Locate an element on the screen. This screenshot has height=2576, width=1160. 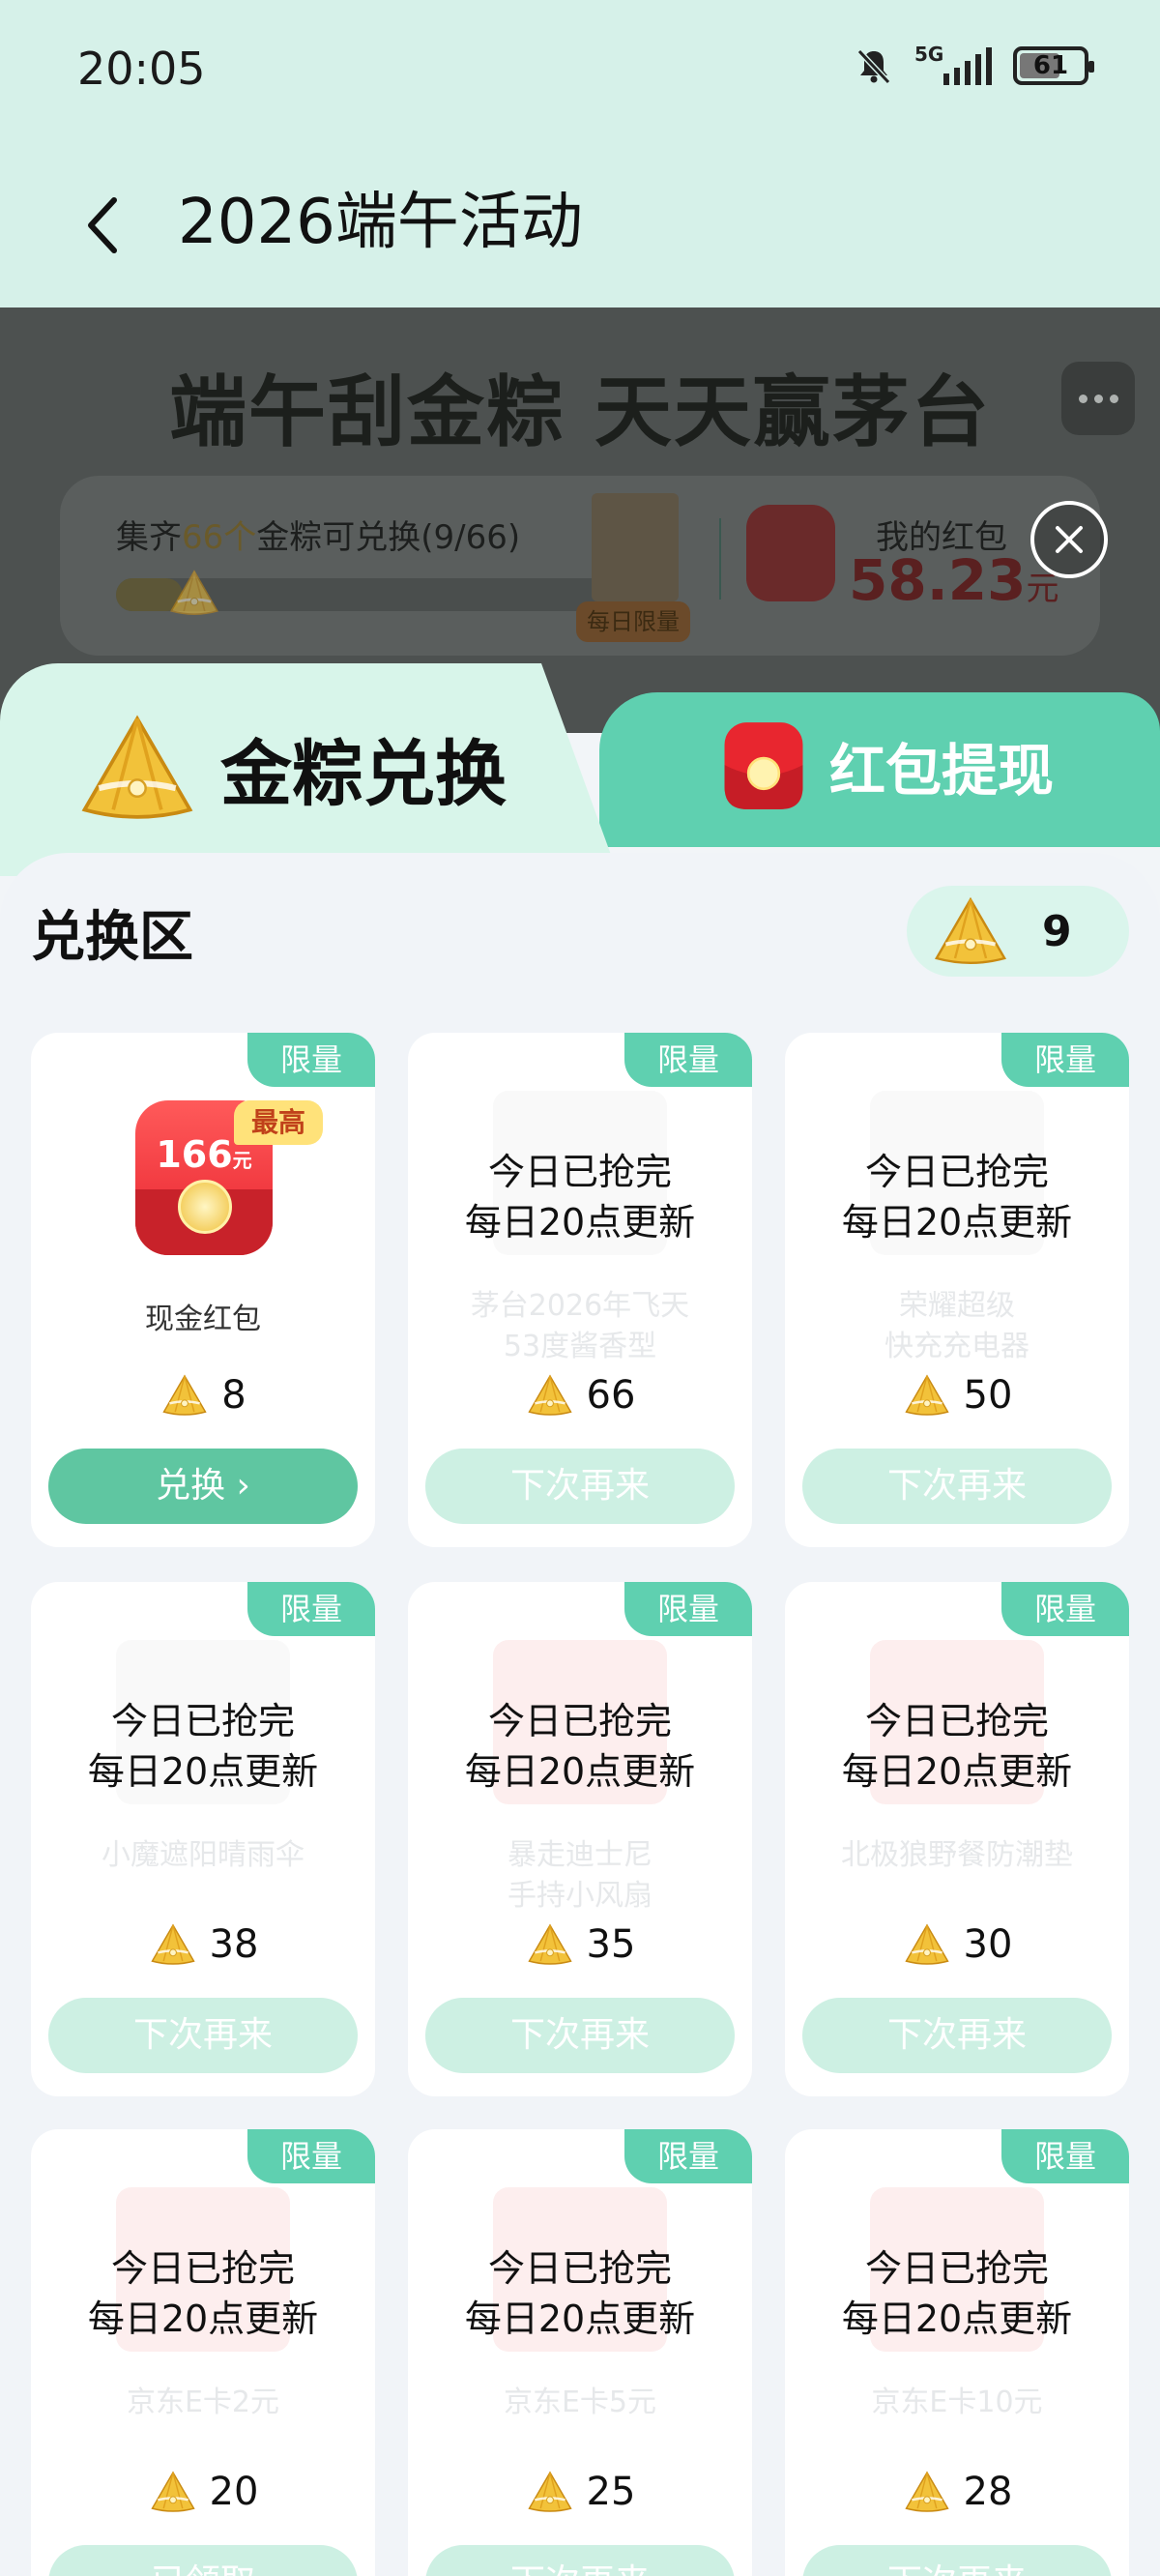
exchange-button: 兑换 › is located at coordinates (203, 1486).